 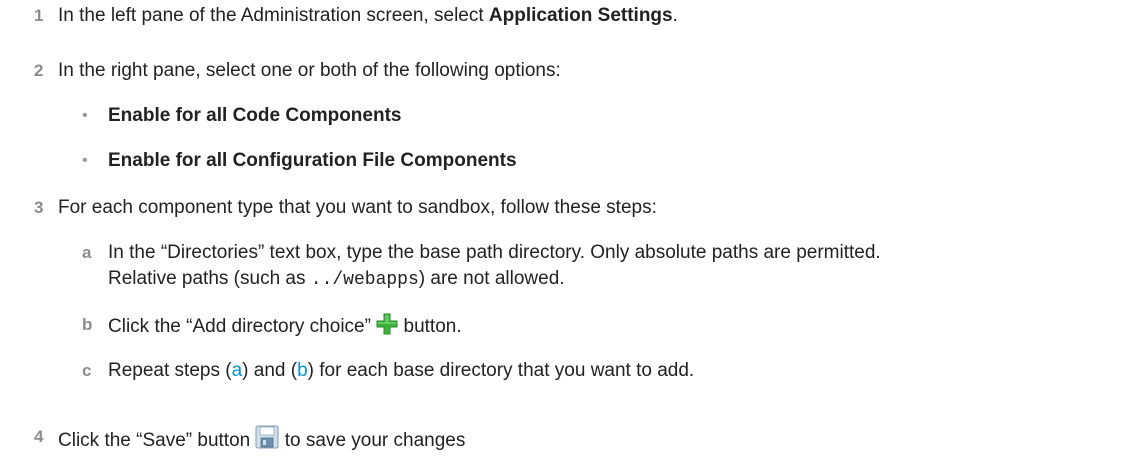 What do you see at coordinates (170, 370) in the screenshot?
I see `substep-text-part: Repeat steps (` at bounding box center [170, 370].